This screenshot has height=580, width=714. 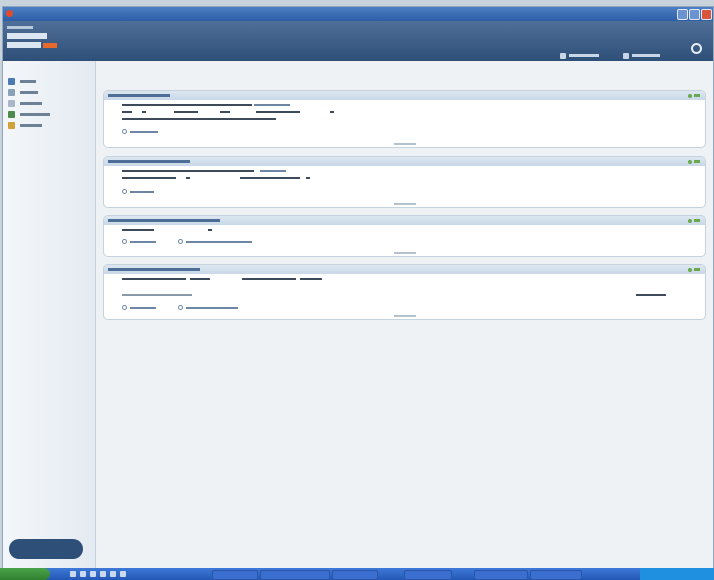 I want to click on help-icon, so click(x=696, y=48).